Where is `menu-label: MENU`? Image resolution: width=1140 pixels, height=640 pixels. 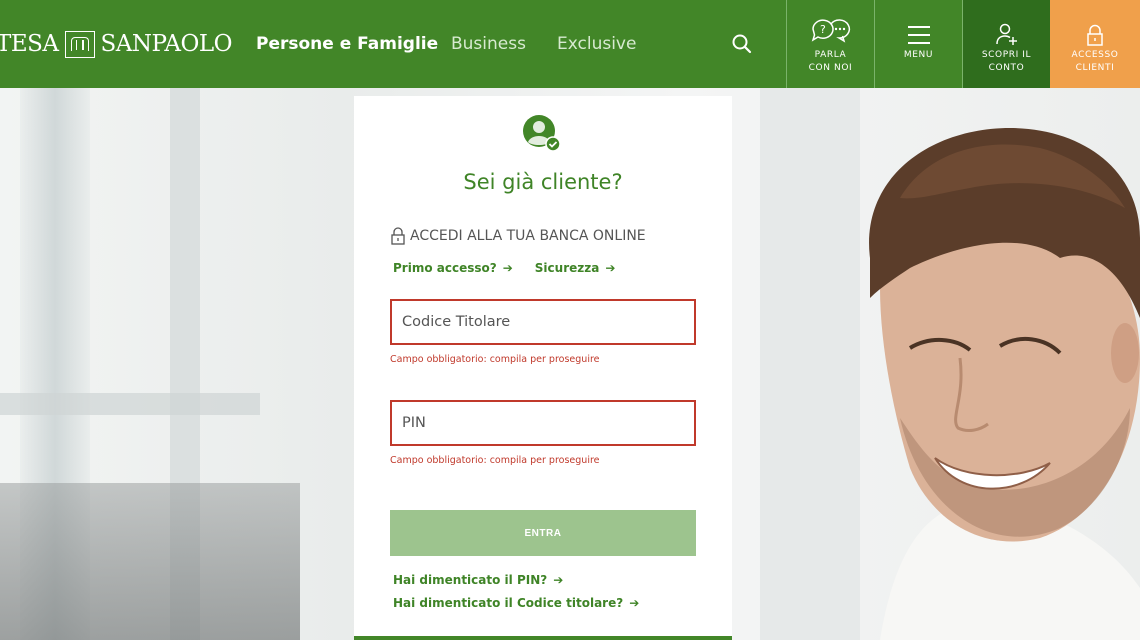
menu-label: MENU is located at coordinates (918, 55).